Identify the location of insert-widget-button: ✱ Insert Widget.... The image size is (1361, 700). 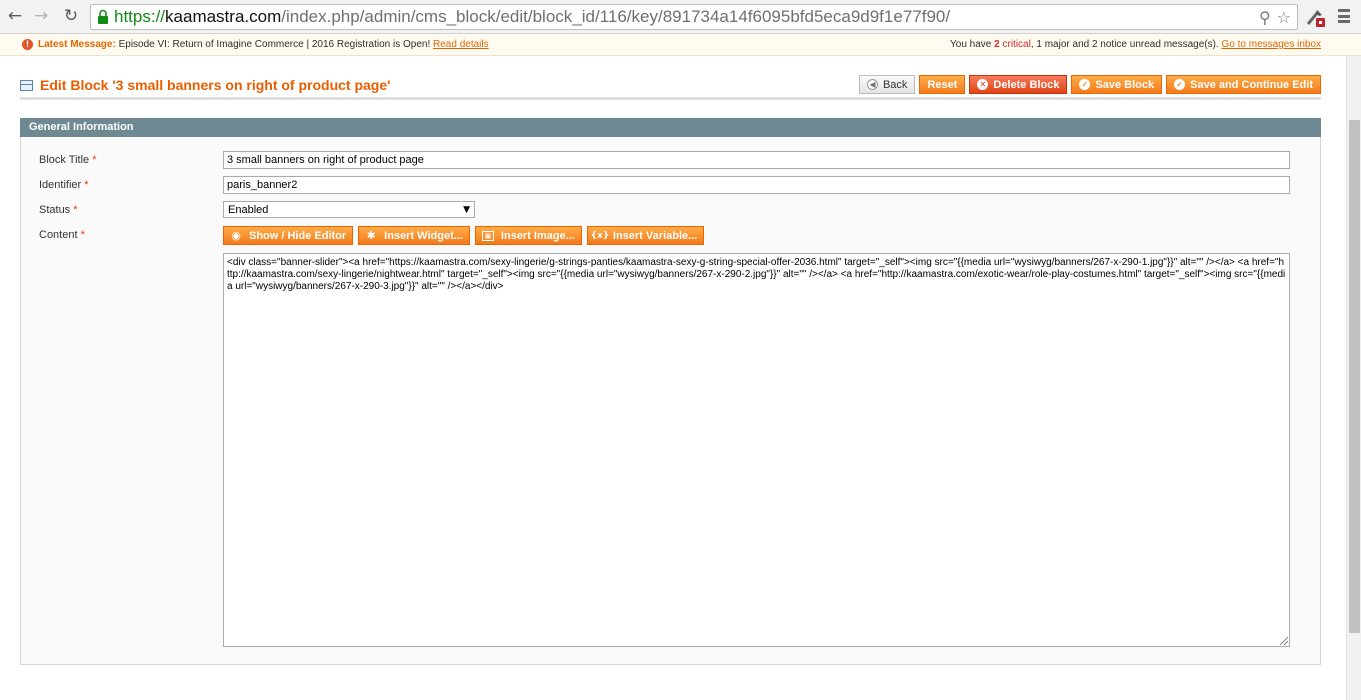
(414, 235).